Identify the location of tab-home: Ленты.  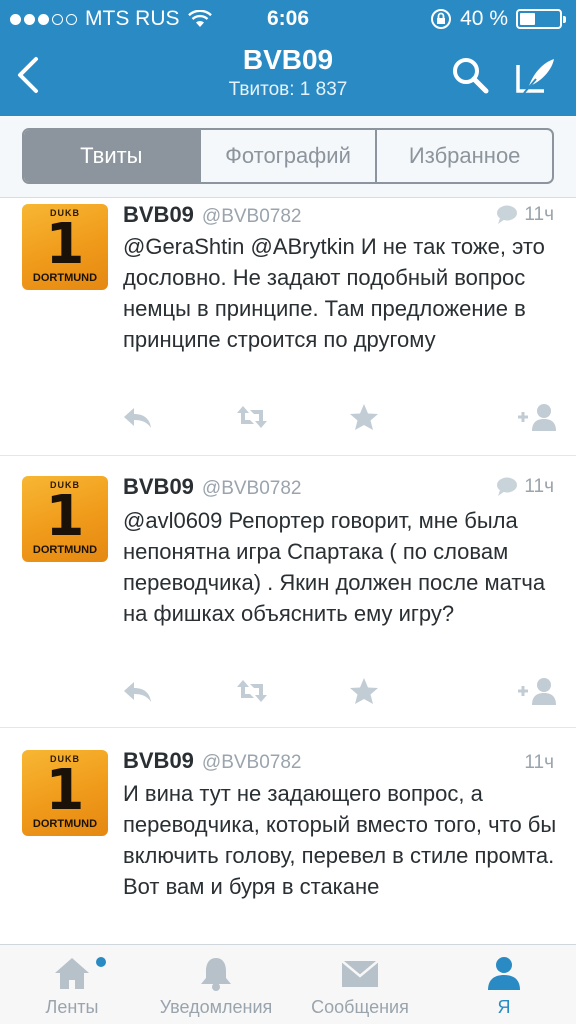
(72, 984).